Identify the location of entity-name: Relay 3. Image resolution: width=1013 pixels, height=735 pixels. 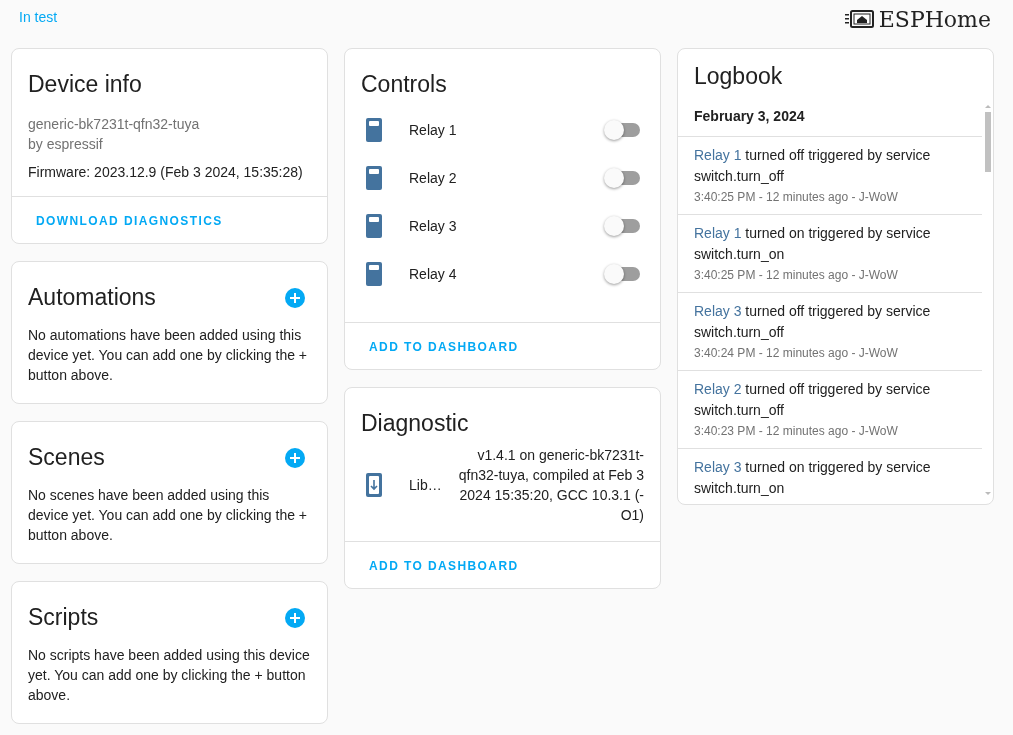
(507, 226).